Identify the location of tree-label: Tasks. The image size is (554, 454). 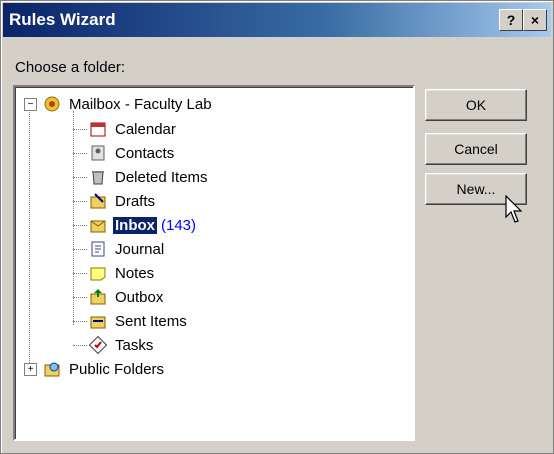
(134, 345).